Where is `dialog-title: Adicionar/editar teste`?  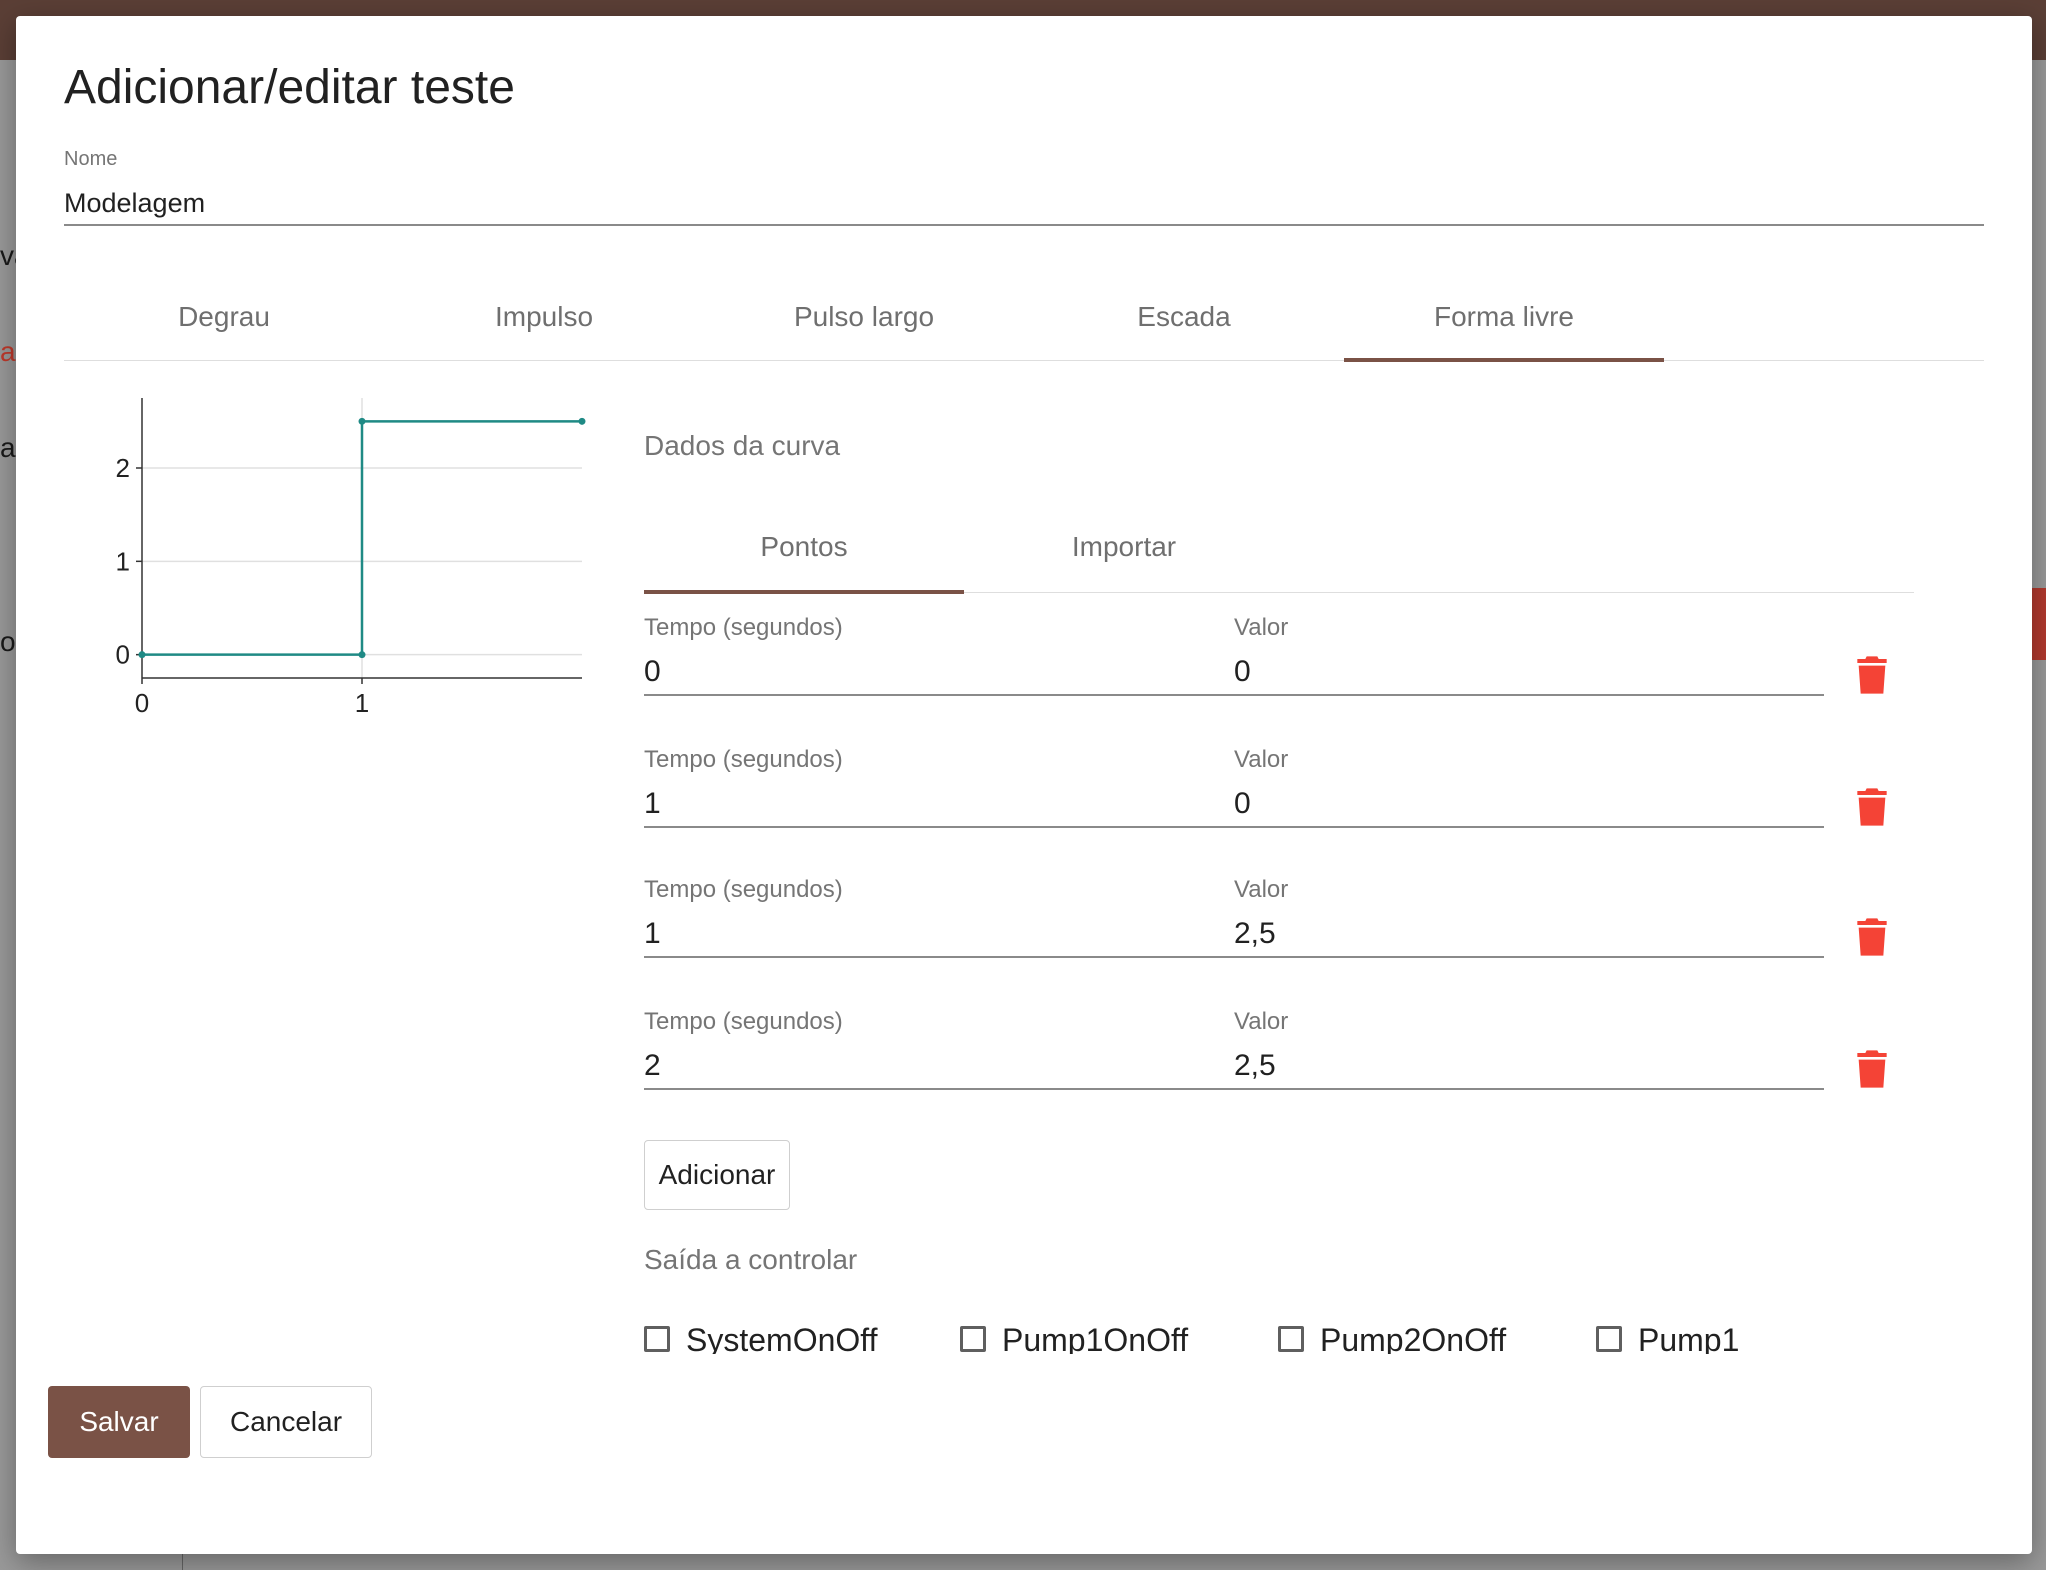
dialog-title: Adicionar/editar teste is located at coordinates (289, 87).